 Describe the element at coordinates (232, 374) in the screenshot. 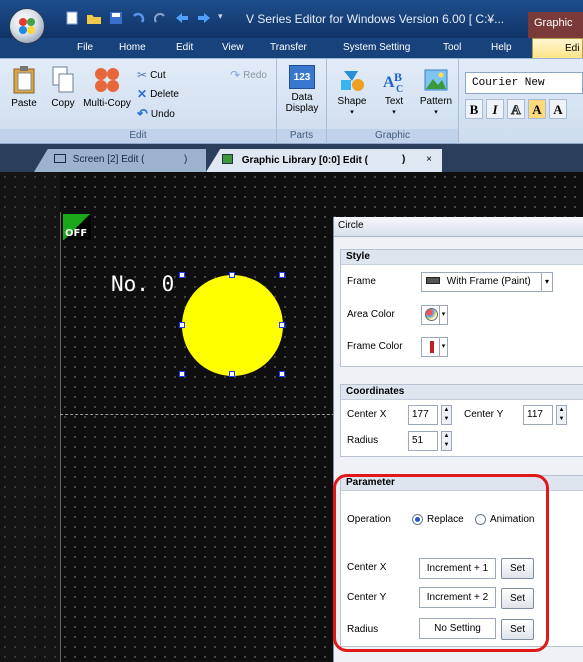

I see `resize-handle-s` at that location.